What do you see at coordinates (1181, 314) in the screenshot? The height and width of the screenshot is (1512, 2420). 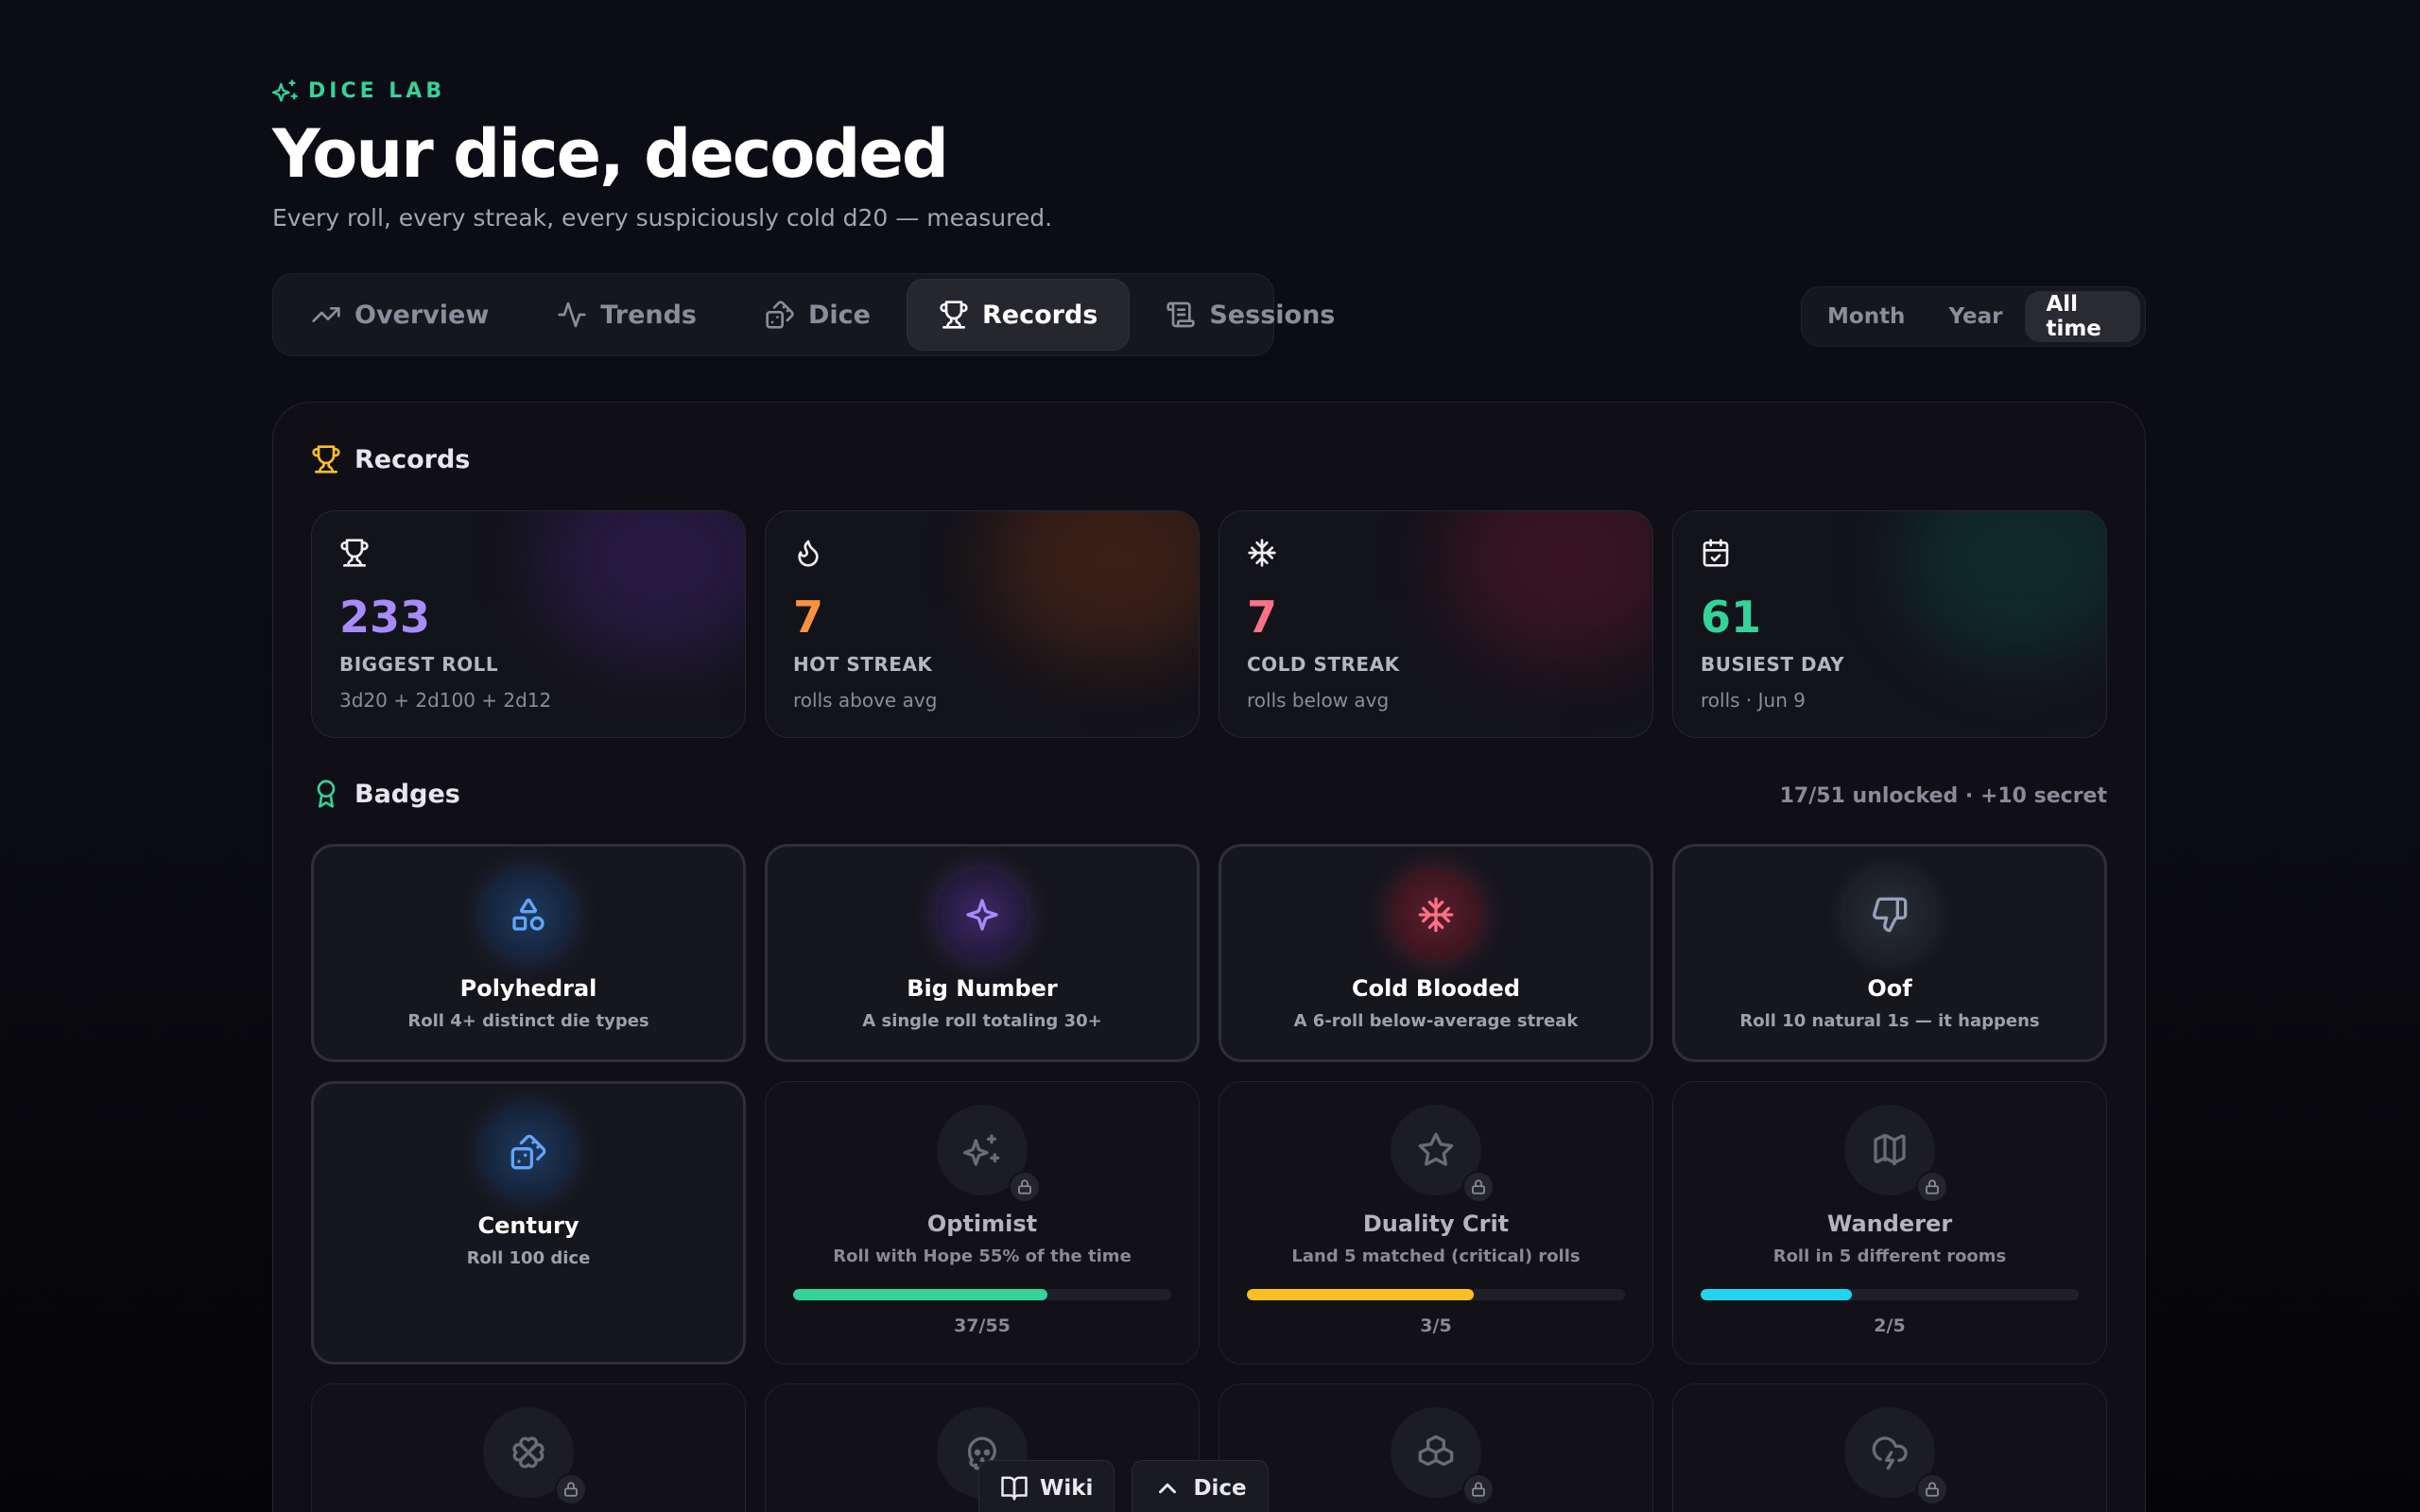 I see `scroll-icon` at bounding box center [1181, 314].